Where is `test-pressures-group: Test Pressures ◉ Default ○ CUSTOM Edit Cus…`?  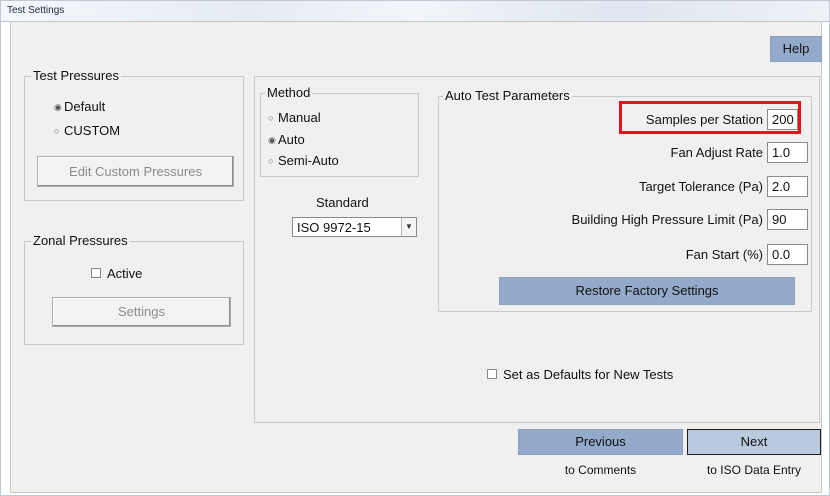 test-pressures-group: Test Pressures ◉ Default ○ CUSTOM Edit Cus… is located at coordinates (134, 134).